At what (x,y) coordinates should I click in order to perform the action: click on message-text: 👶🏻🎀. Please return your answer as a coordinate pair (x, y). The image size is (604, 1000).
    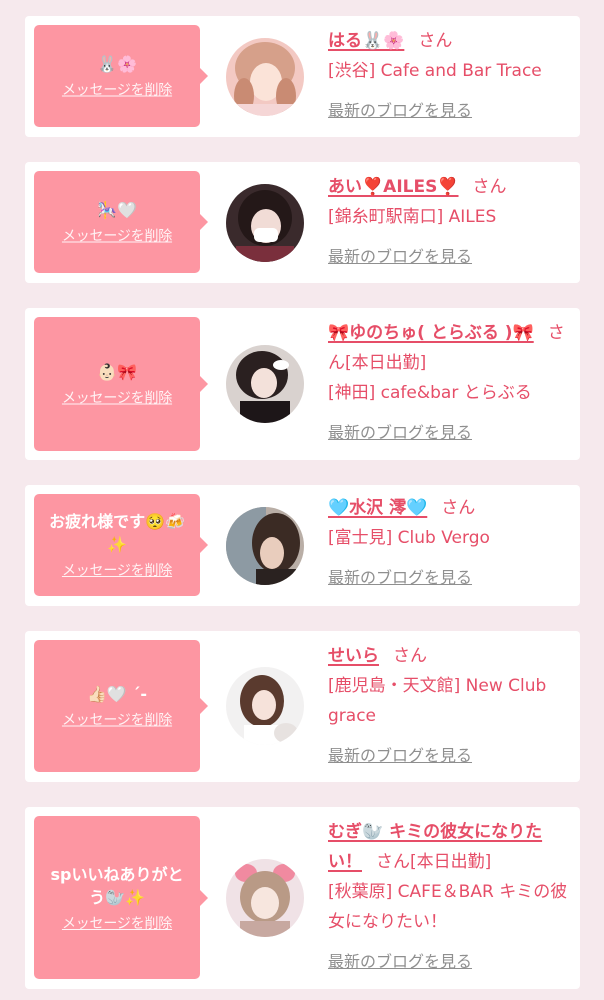
    Looking at the image, I should click on (117, 372).